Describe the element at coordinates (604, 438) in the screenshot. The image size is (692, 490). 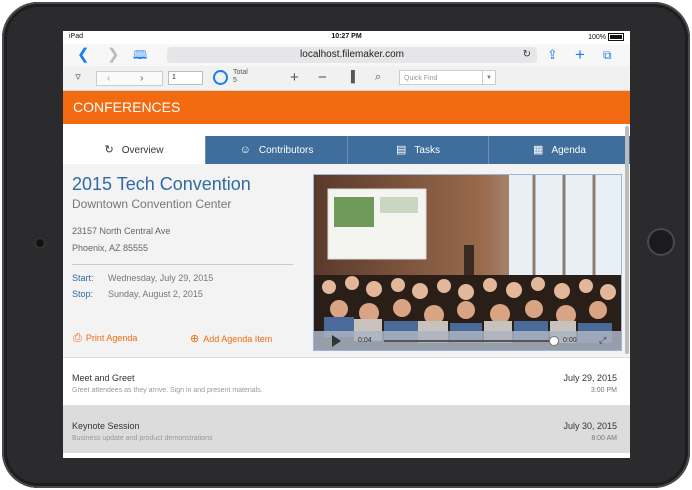
I see `agenda-time: 8:00 AM` at that location.